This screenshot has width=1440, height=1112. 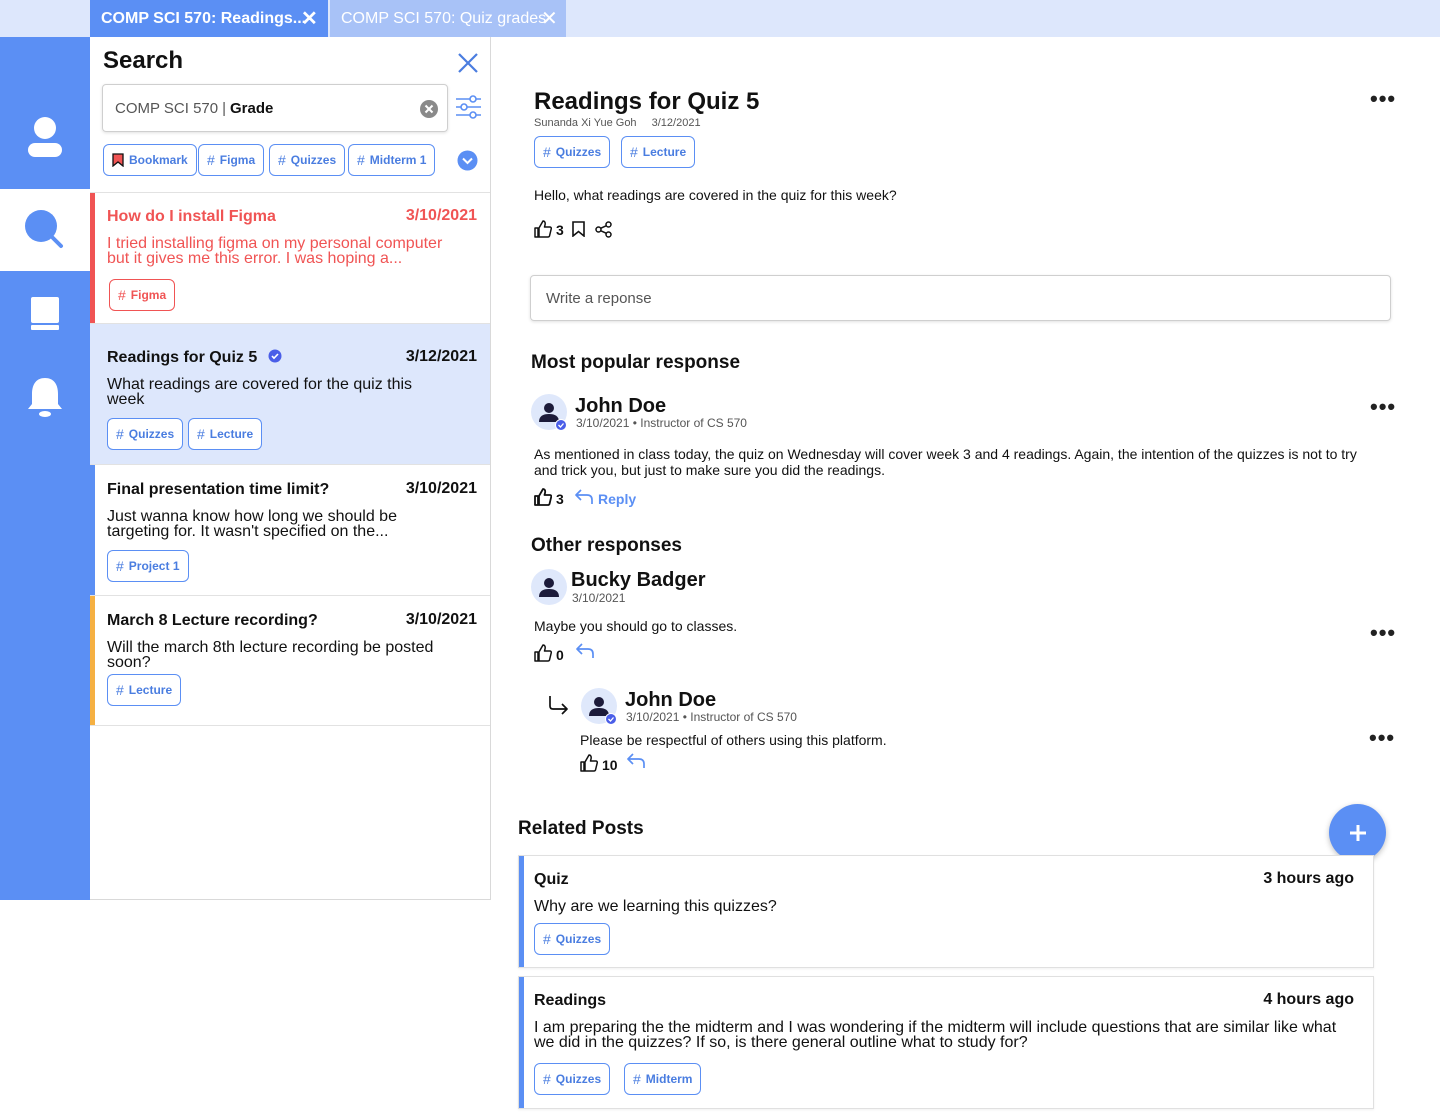 I want to click on reply-button: Reply, so click(x=617, y=499).